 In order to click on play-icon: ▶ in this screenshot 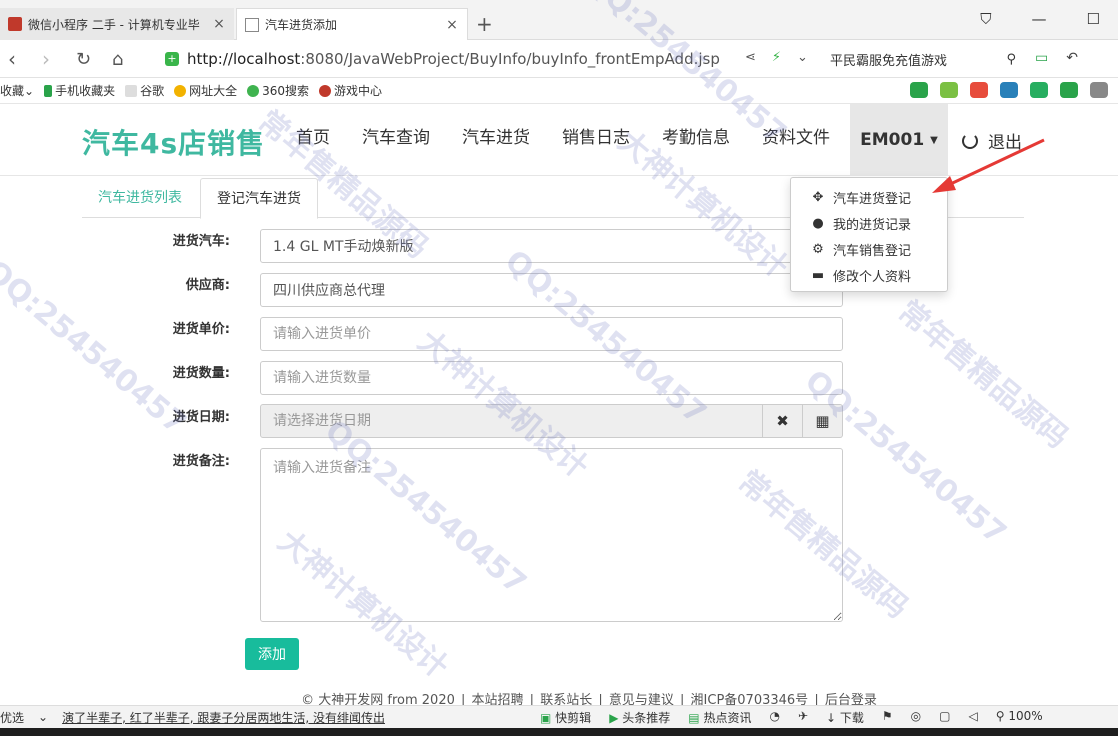, I will do `click(614, 718)`.